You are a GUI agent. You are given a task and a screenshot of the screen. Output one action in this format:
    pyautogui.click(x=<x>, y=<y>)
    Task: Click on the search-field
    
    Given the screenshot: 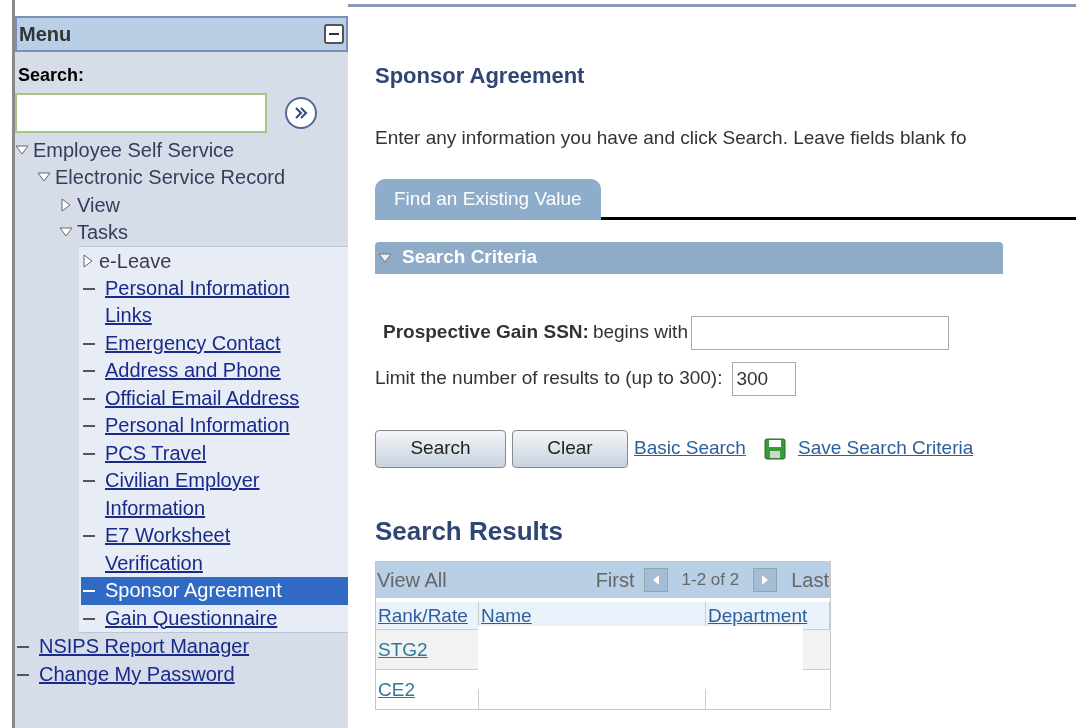 What is the action you would take?
    pyautogui.click(x=141, y=113)
    